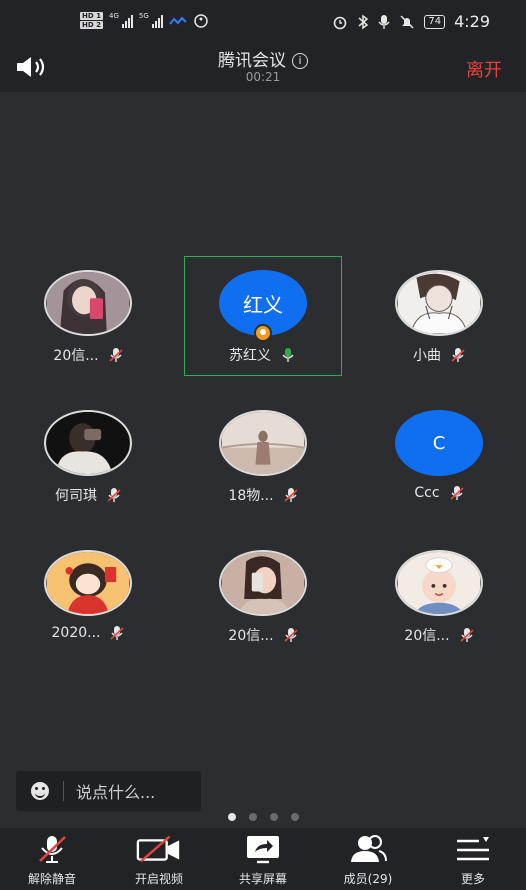 Image resolution: width=526 pixels, height=890 pixels. What do you see at coordinates (439, 443) in the screenshot?
I see `avatar: C` at bounding box center [439, 443].